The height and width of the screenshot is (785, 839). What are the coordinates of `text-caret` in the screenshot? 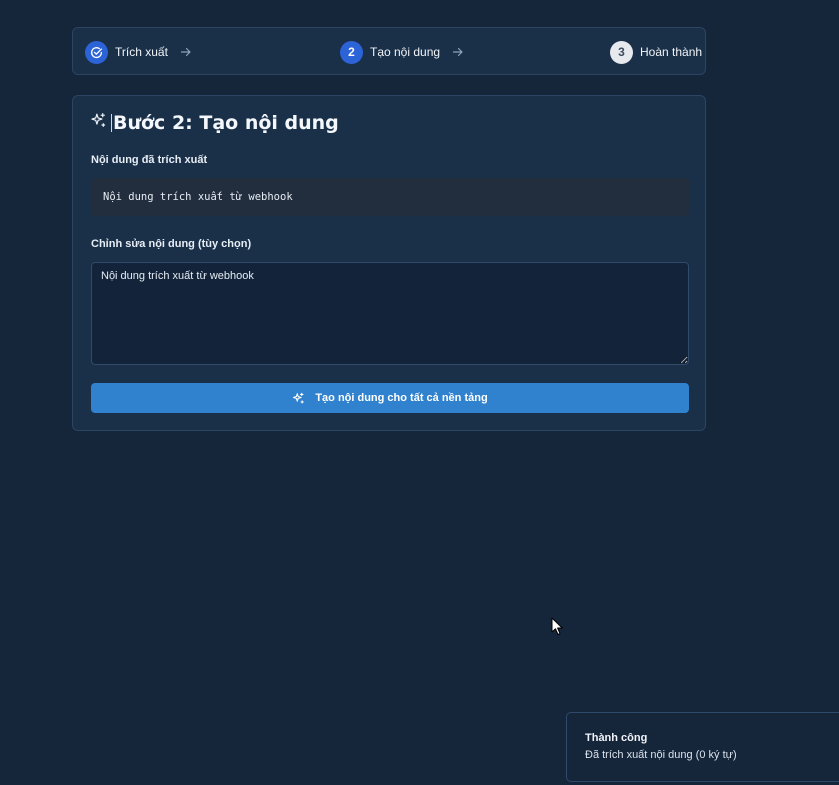 It's located at (111, 123).